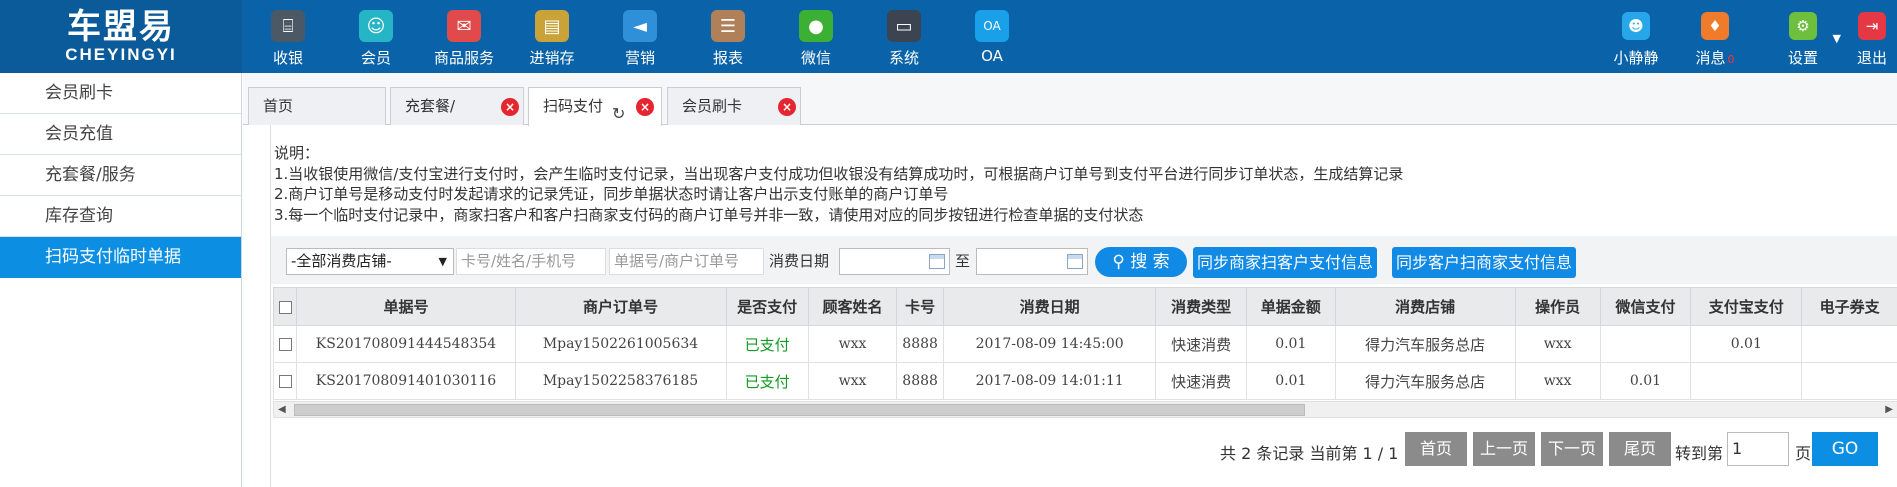 The width and height of the screenshot is (1897, 487). What do you see at coordinates (457, 106) in the screenshot?
I see `tab-package: 充套餐/ ×` at bounding box center [457, 106].